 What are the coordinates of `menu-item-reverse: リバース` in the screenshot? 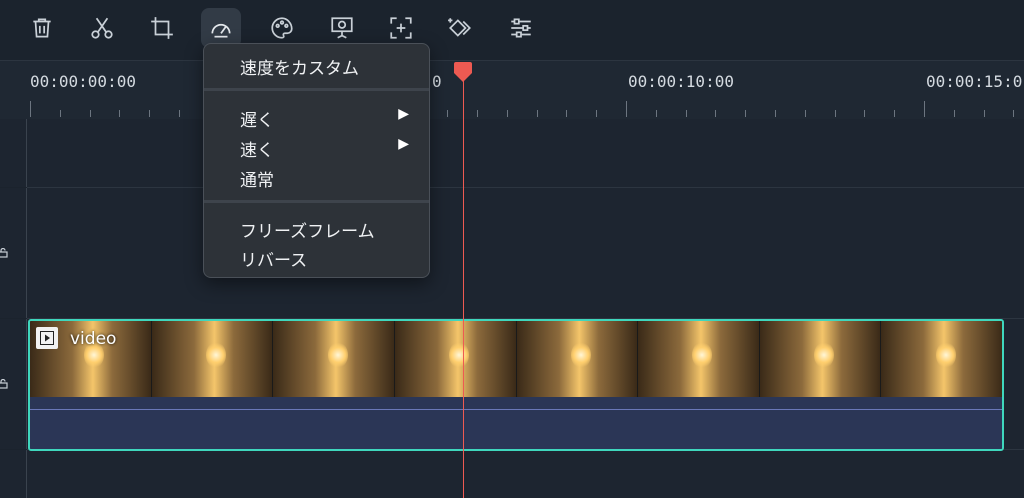 It's located at (273, 258).